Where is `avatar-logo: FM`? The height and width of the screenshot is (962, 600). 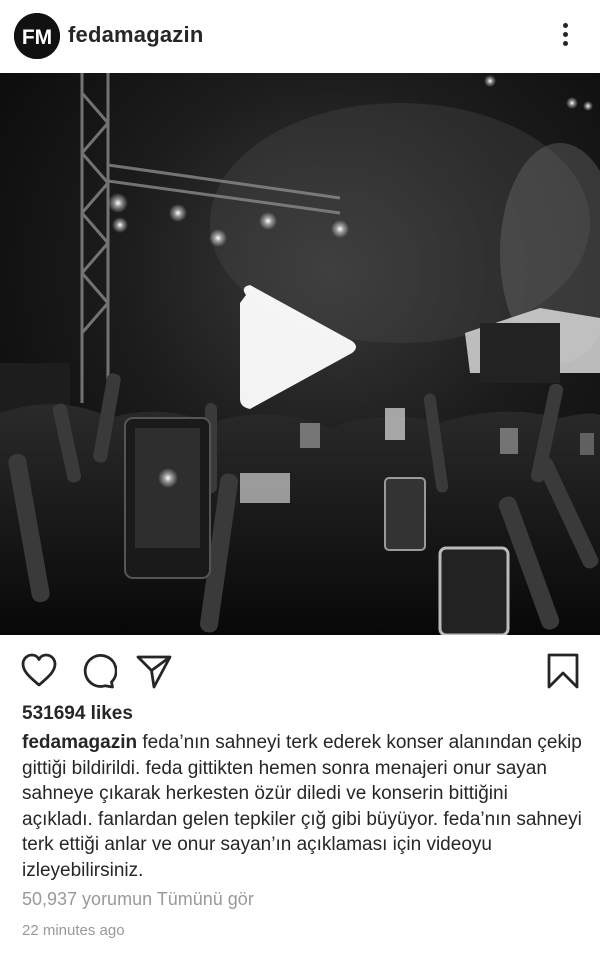 avatar-logo: FM is located at coordinates (37, 36).